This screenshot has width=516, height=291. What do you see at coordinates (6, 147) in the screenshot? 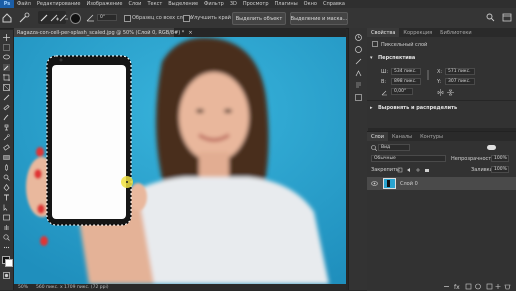
I see `eraser-tool-icon` at bounding box center [6, 147].